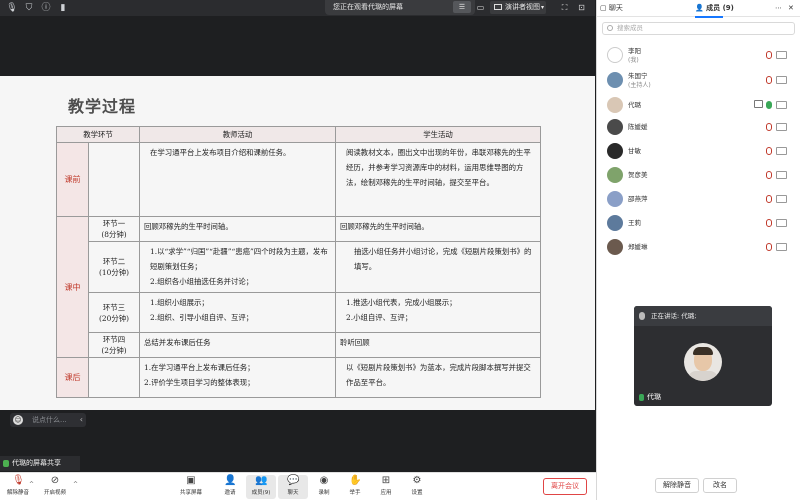 Image resolution: width=800 pixels, height=500 pixels. I want to click on post-teacher-line-2: 2.评价学生项目学习的整体表现；, so click(199, 382).